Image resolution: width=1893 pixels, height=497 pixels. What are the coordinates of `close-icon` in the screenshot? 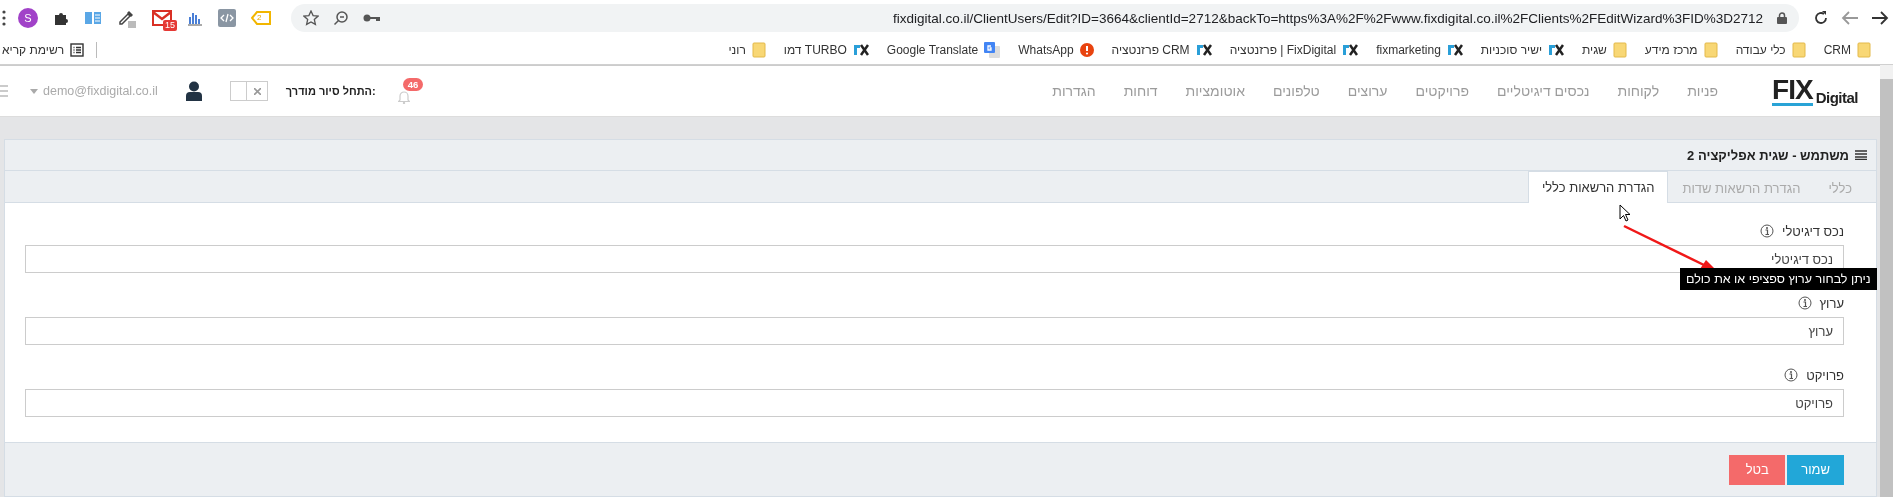 It's located at (257, 91).